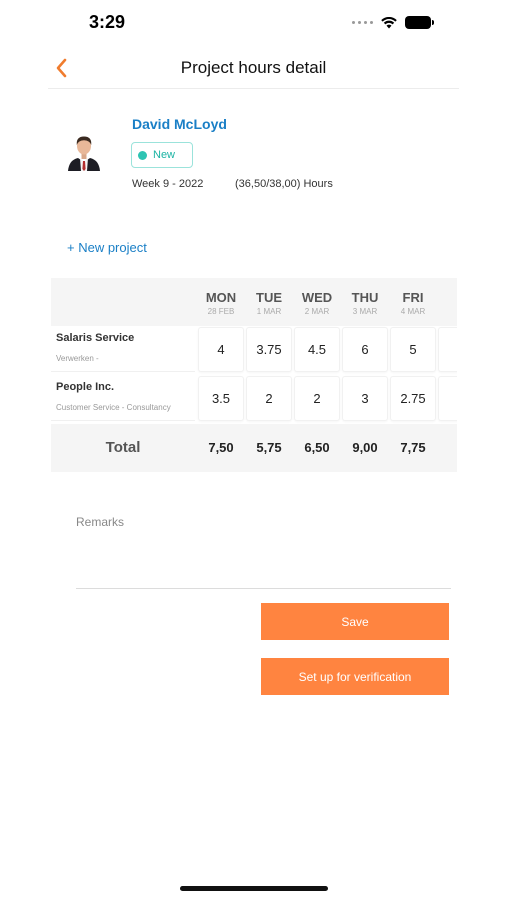  Describe the element at coordinates (84, 153) in the screenshot. I see `avatar` at that location.